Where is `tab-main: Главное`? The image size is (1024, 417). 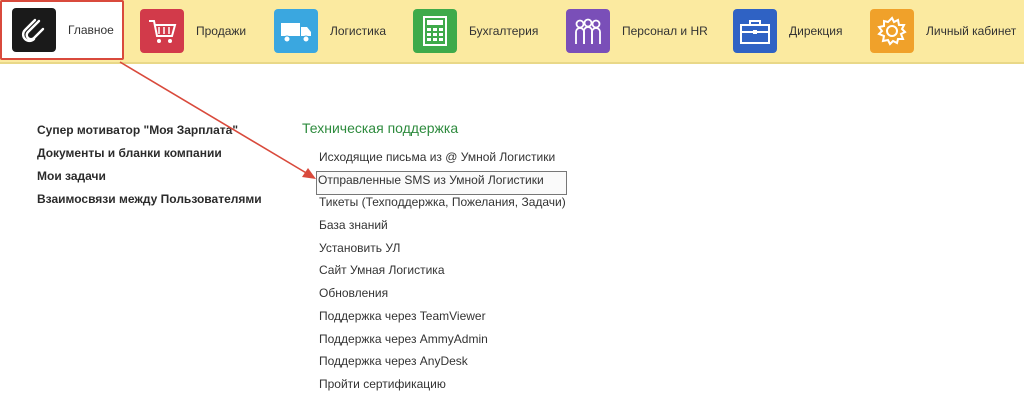 tab-main: Главное is located at coordinates (62, 30).